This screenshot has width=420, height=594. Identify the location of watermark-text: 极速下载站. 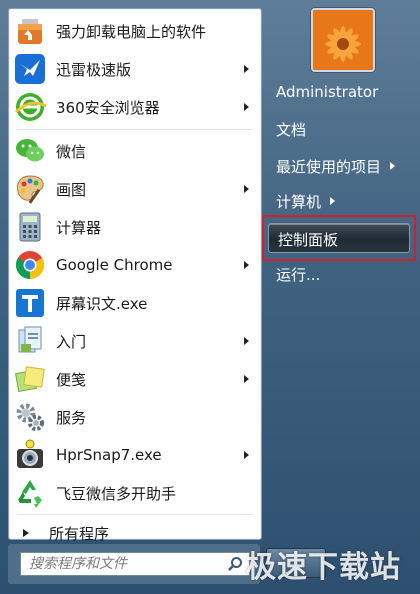
(323, 567).